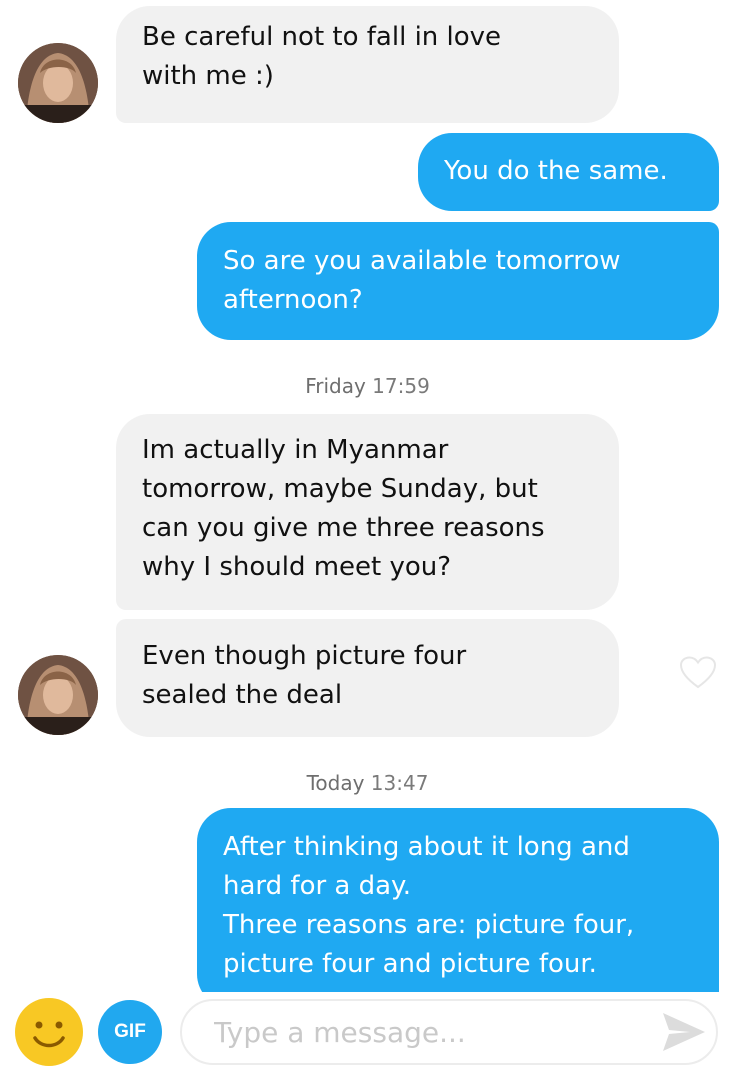 Image resolution: width=735 pixels, height=1073 pixels. Describe the element at coordinates (458, 281) in the screenshot. I see `outgoing-message-bubble: So are you available tomorrow afternoon?` at that location.